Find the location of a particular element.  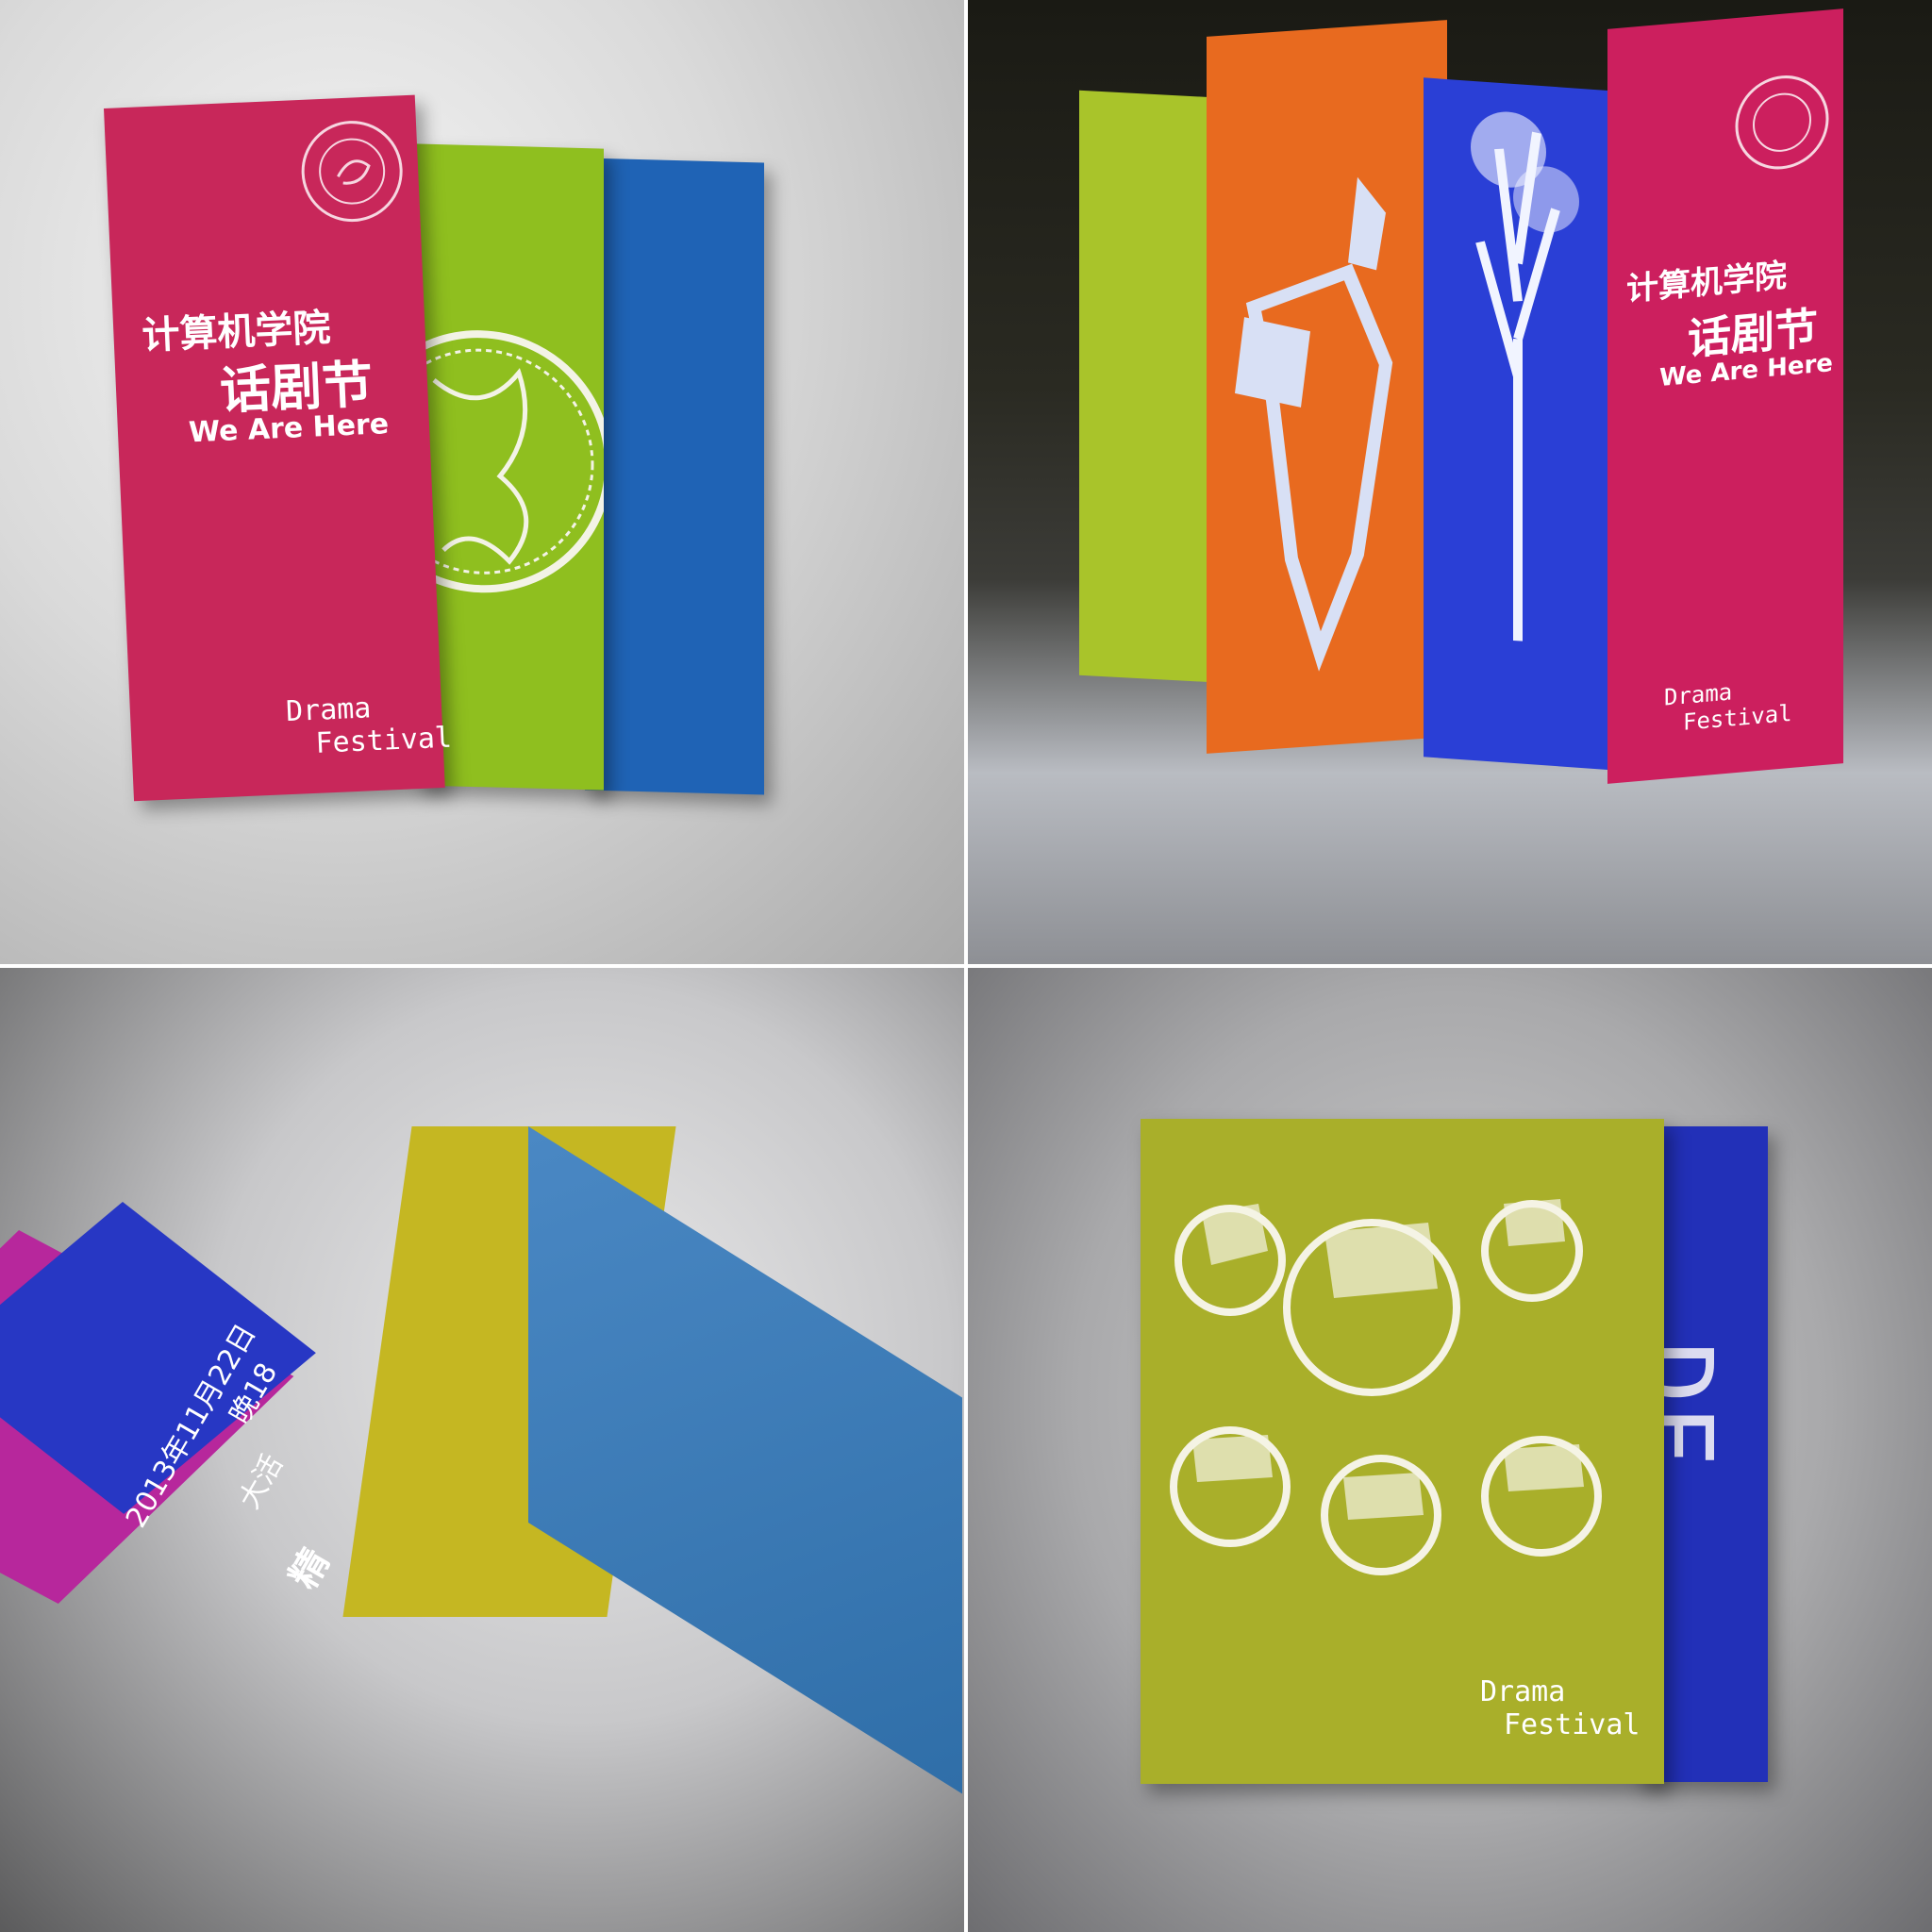

magenta-cover-panel: 计算机学院 话剧节 We Are Here Drama Festival is located at coordinates (279, 448).